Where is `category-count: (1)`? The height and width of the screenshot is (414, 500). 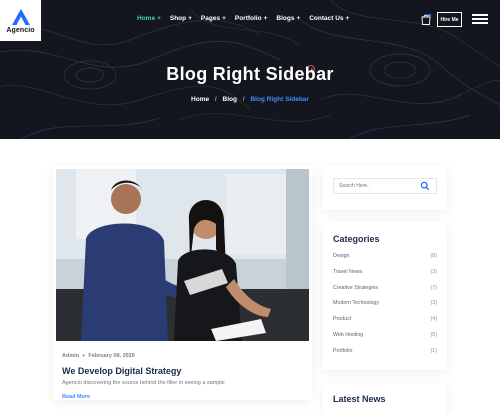 category-count: (1) is located at coordinates (433, 350).